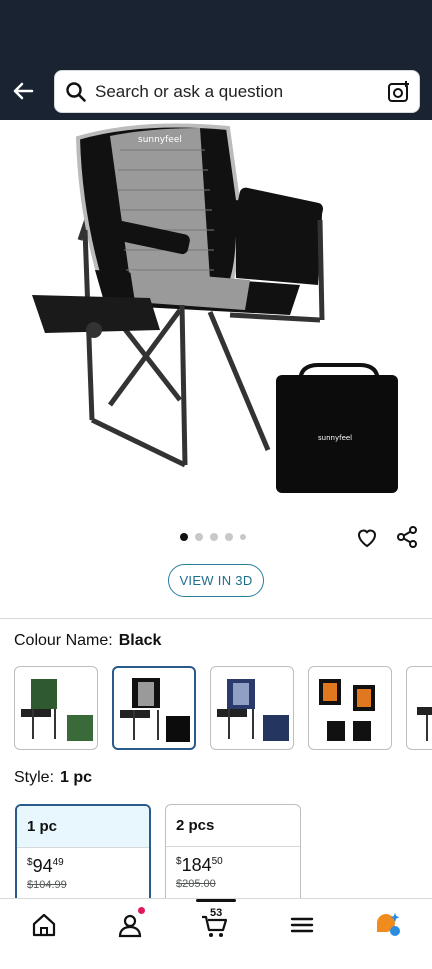 This screenshot has width=432, height=969. I want to click on style-option-old-price: $104.99, so click(47, 885).